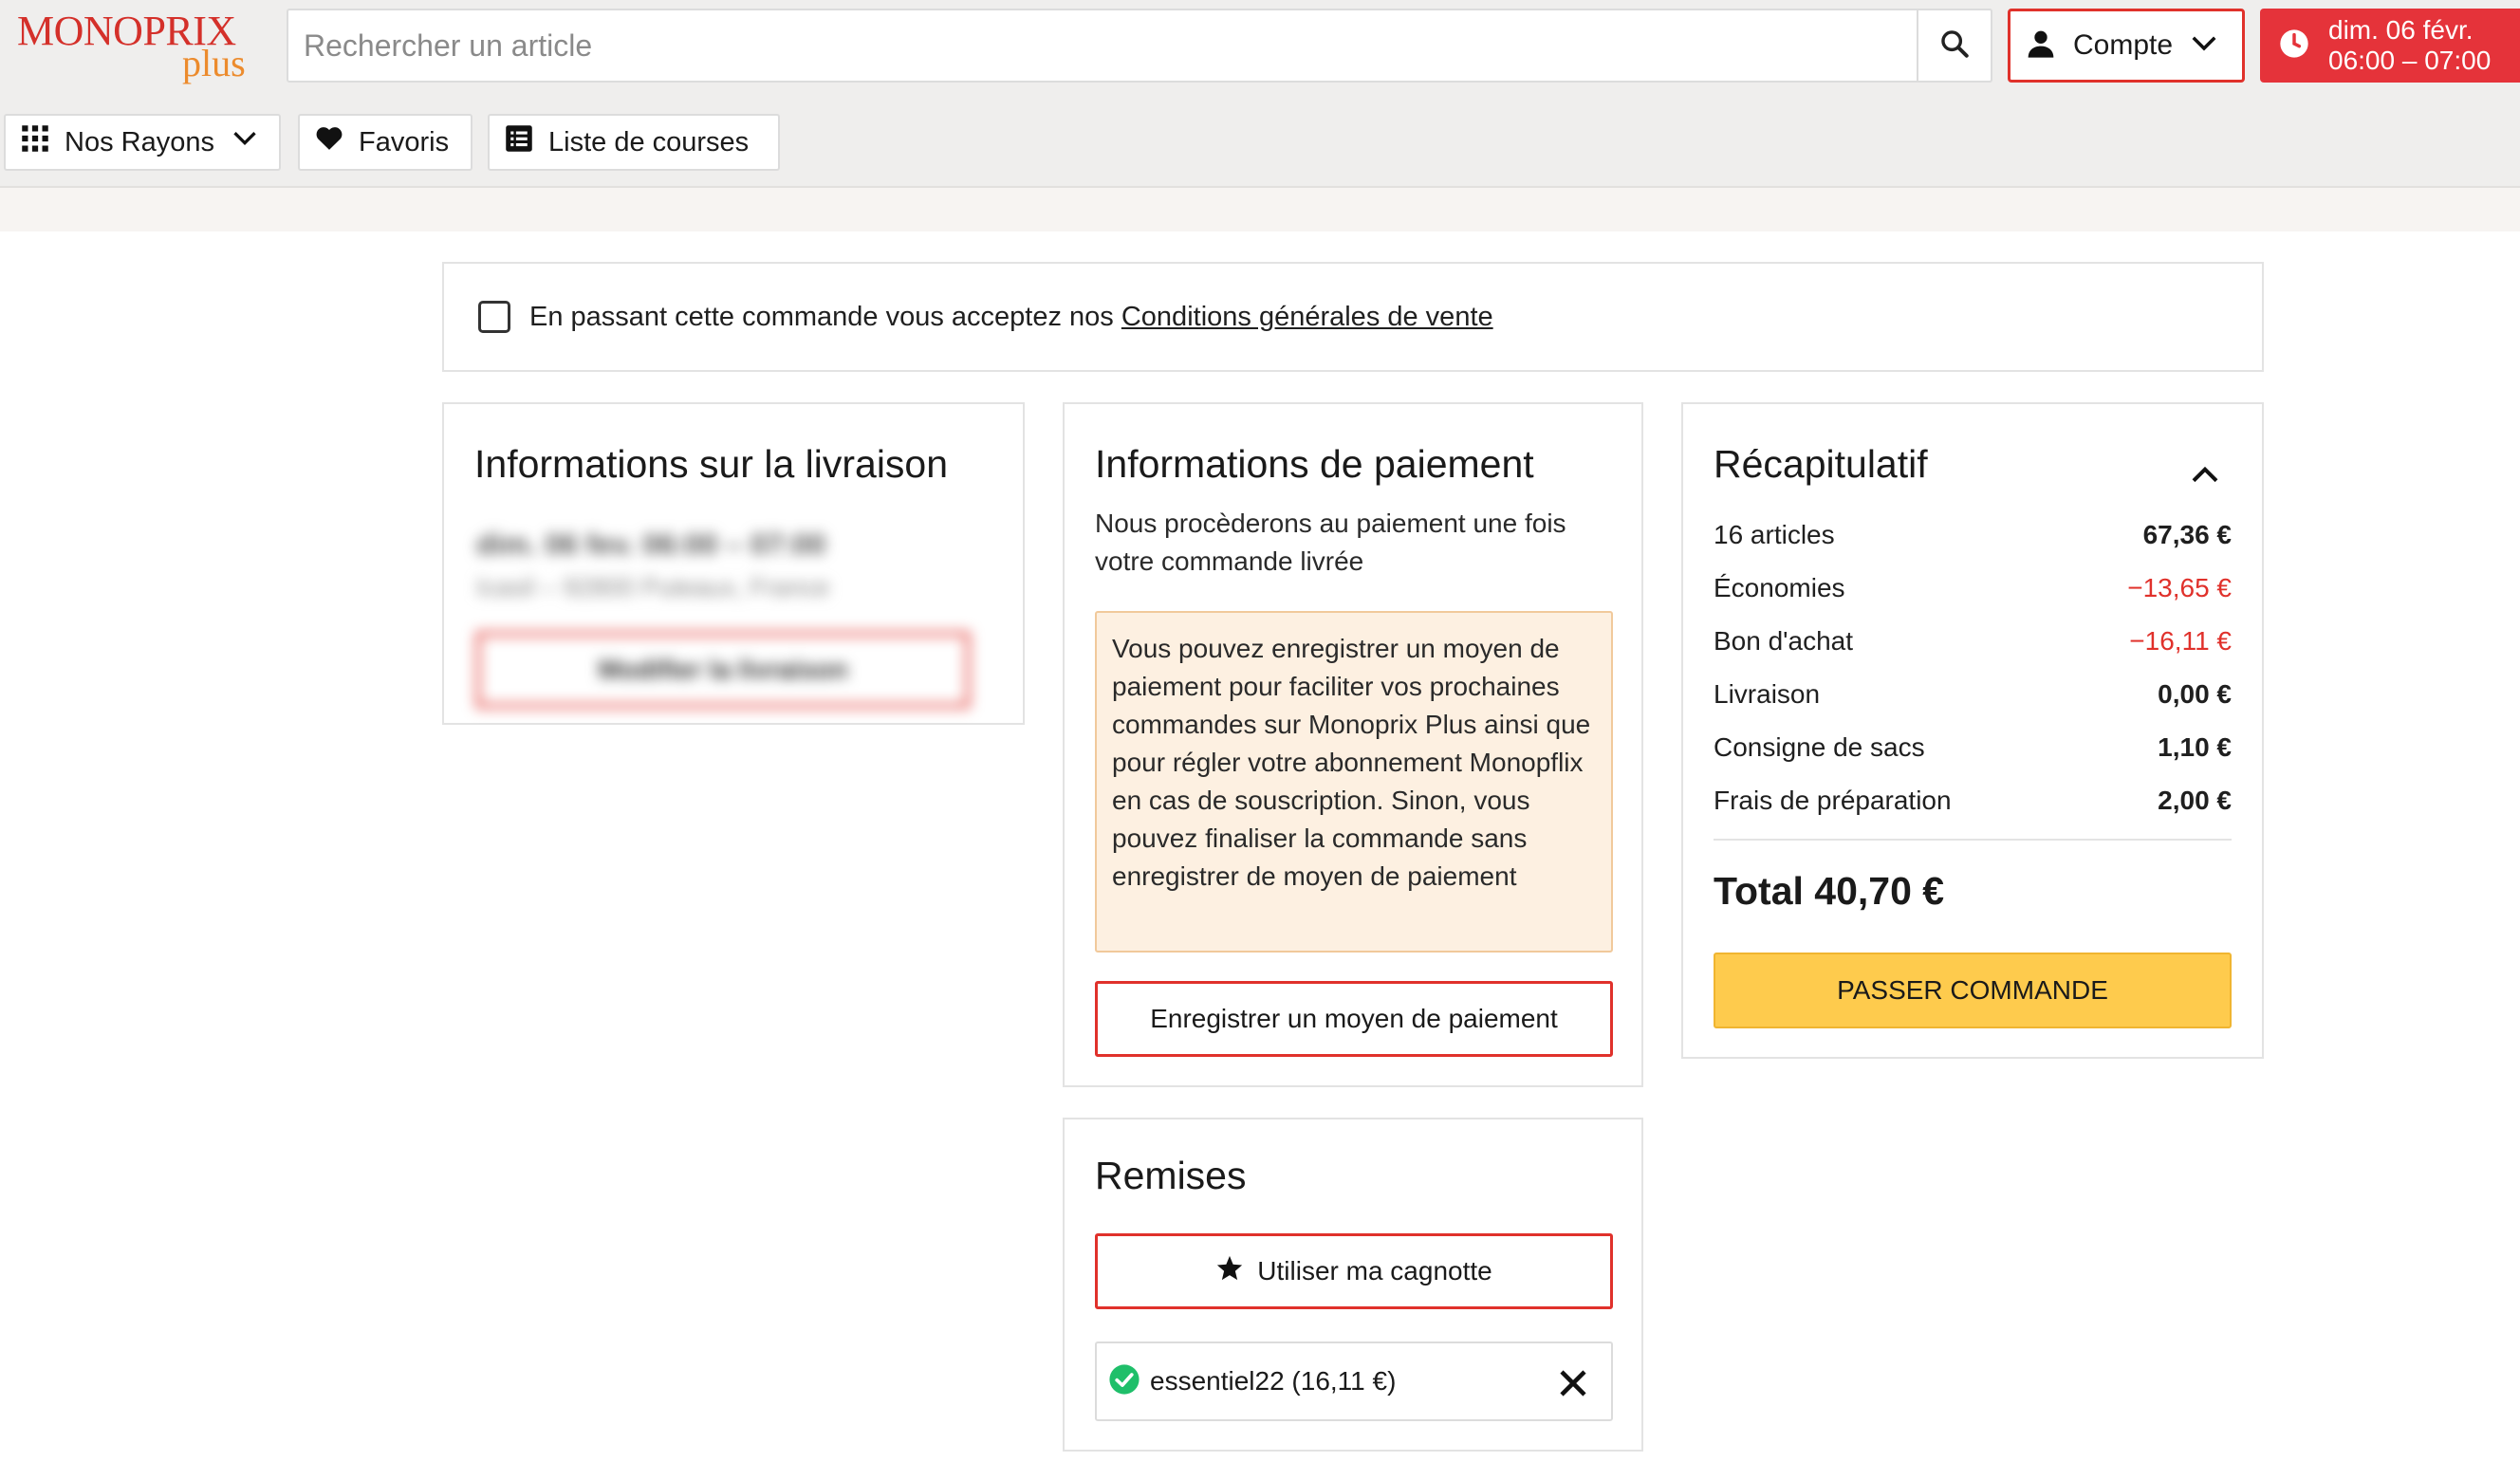 The height and width of the screenshot is (1480, 2520). I want to click on use-cagnotte-label: Utiliser ma cagnotte, so click(1375, 1271).